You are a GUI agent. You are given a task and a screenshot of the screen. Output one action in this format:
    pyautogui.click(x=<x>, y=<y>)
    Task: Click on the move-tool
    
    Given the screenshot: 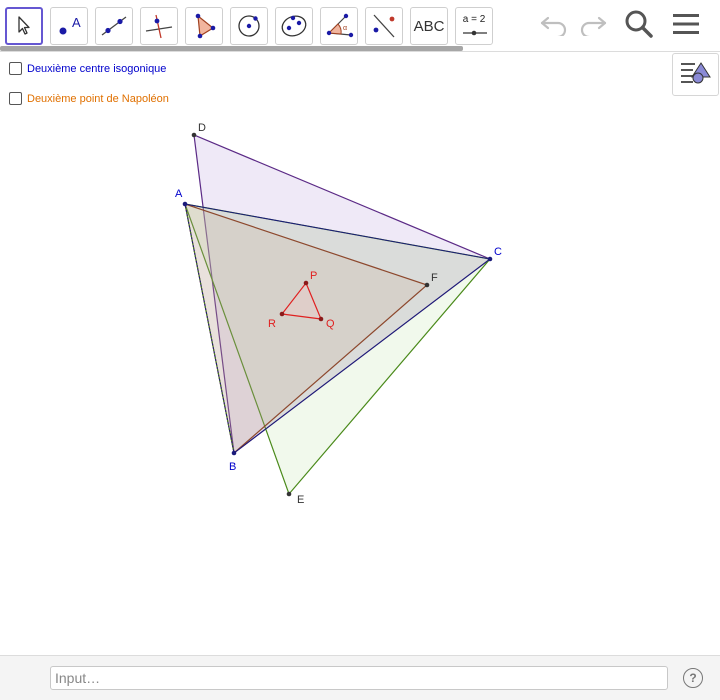 What is the action you would take?
    pyautogui.click(x=24, y=26)
    